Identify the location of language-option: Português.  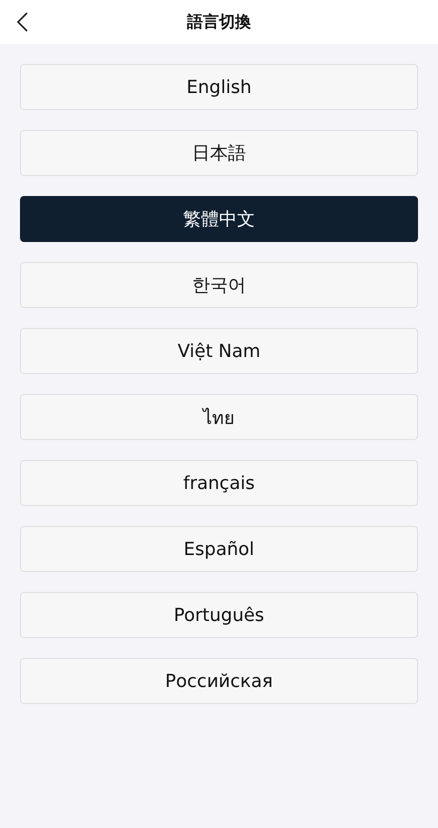
(219, 615).